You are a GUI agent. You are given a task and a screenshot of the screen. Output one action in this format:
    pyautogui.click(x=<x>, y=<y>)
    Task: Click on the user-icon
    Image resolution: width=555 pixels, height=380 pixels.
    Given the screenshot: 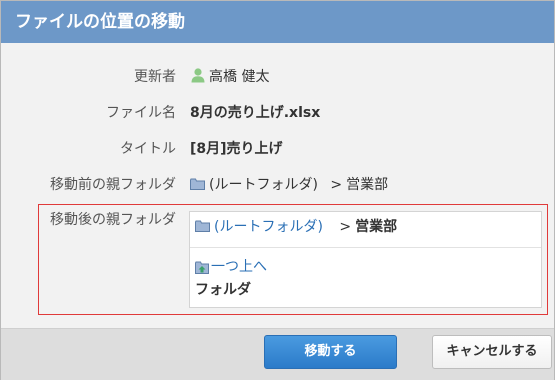 What is the action you would take?
    pyautogui.click(x=198, y=75)
    